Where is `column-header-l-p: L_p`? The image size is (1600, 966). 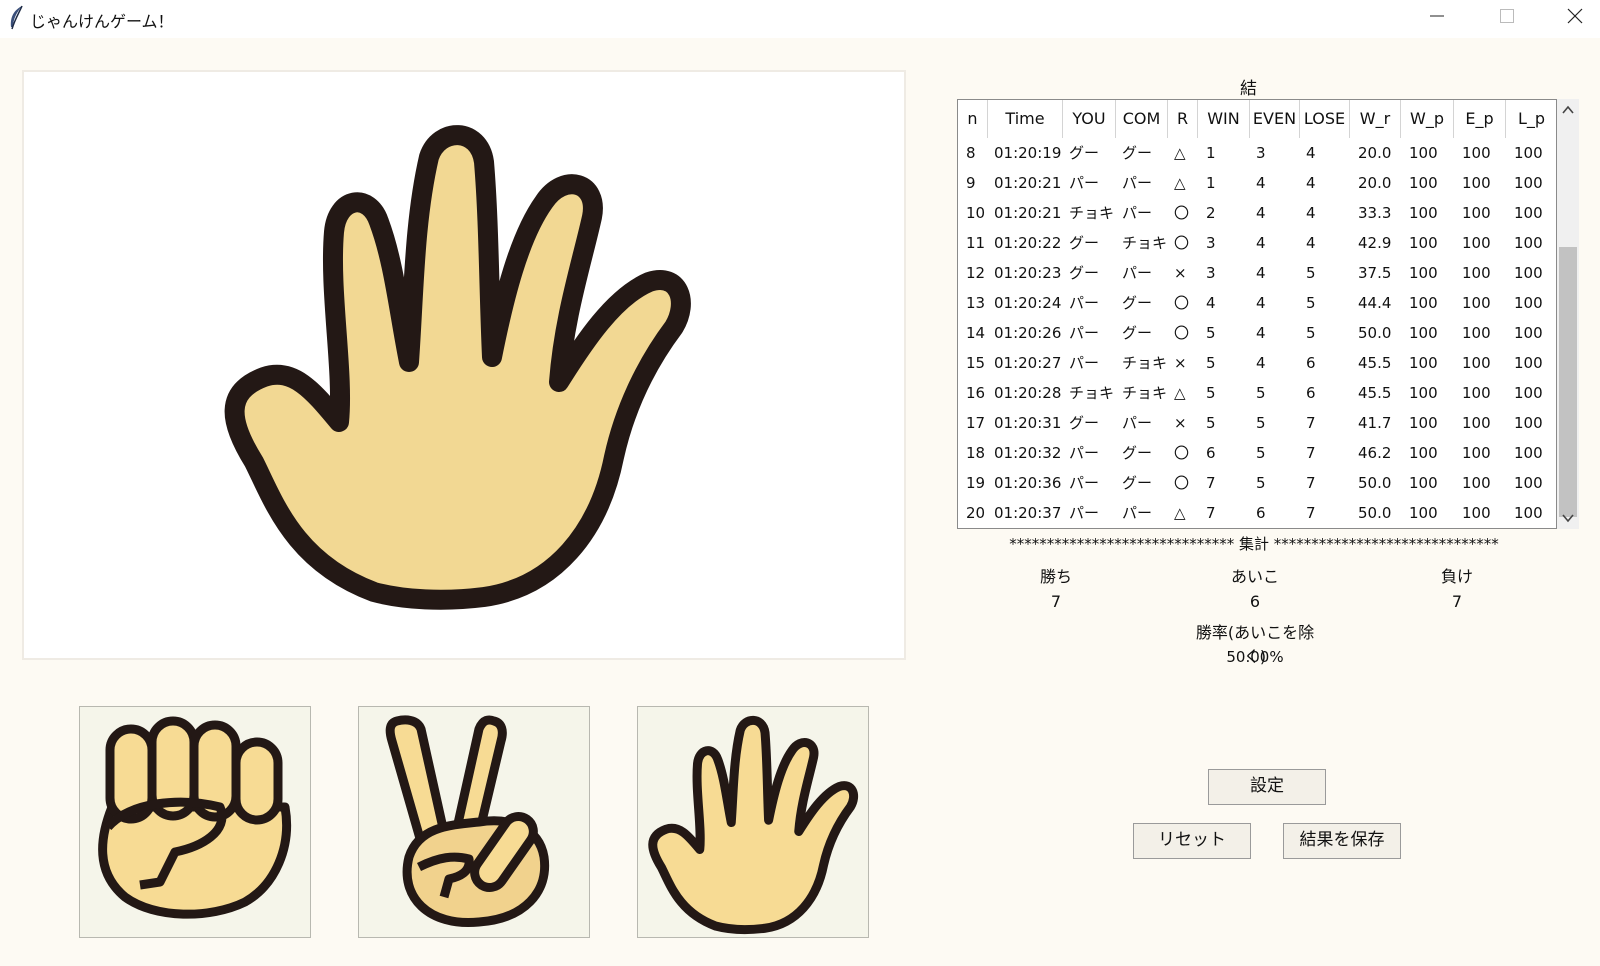 column-header-l-p: L_p is located at coordinates (1531, 119).